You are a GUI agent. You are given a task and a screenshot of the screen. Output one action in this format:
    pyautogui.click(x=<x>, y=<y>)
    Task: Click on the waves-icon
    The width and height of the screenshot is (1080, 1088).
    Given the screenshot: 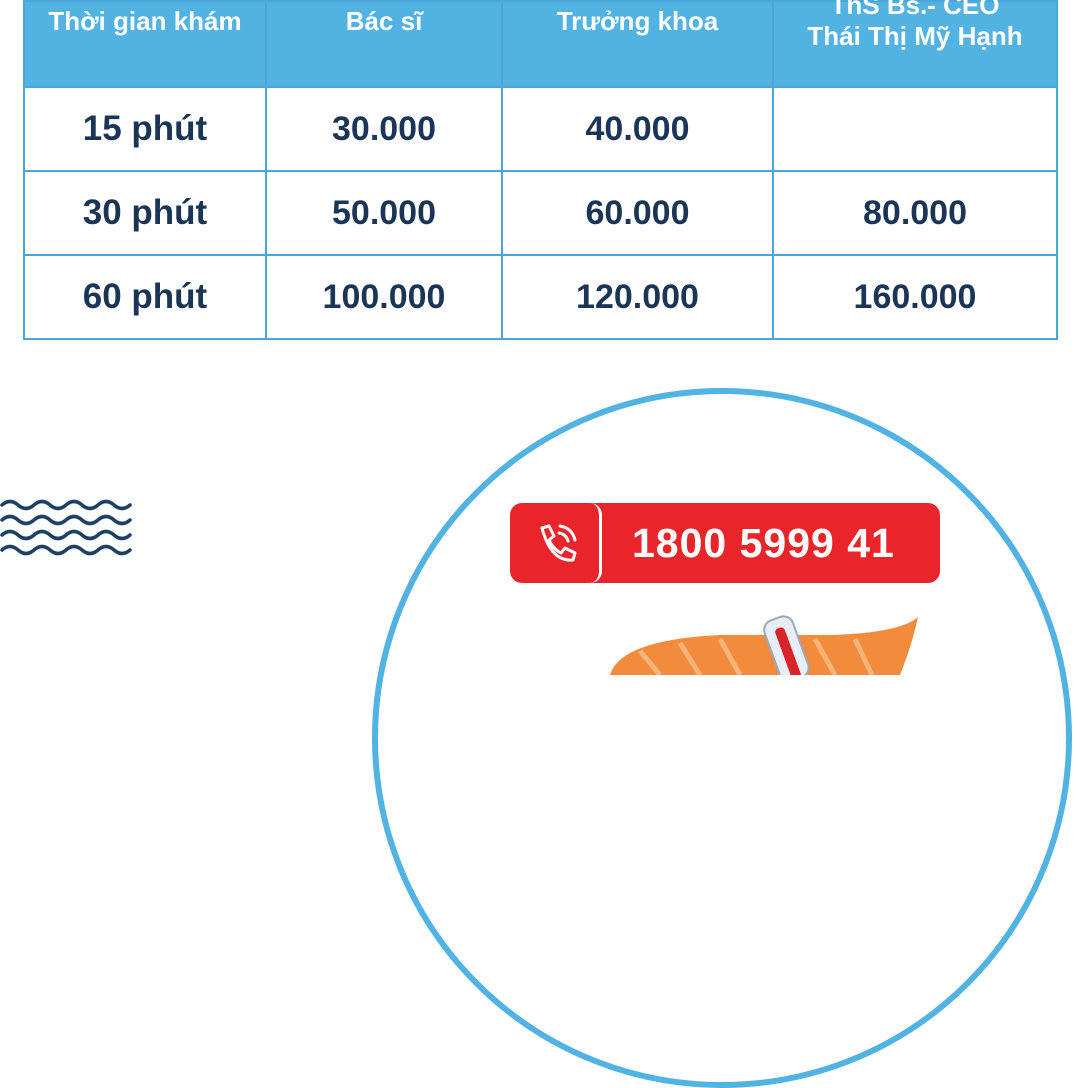 What is the action you would take?
    pyautogui.click(x=66, y=527)
    